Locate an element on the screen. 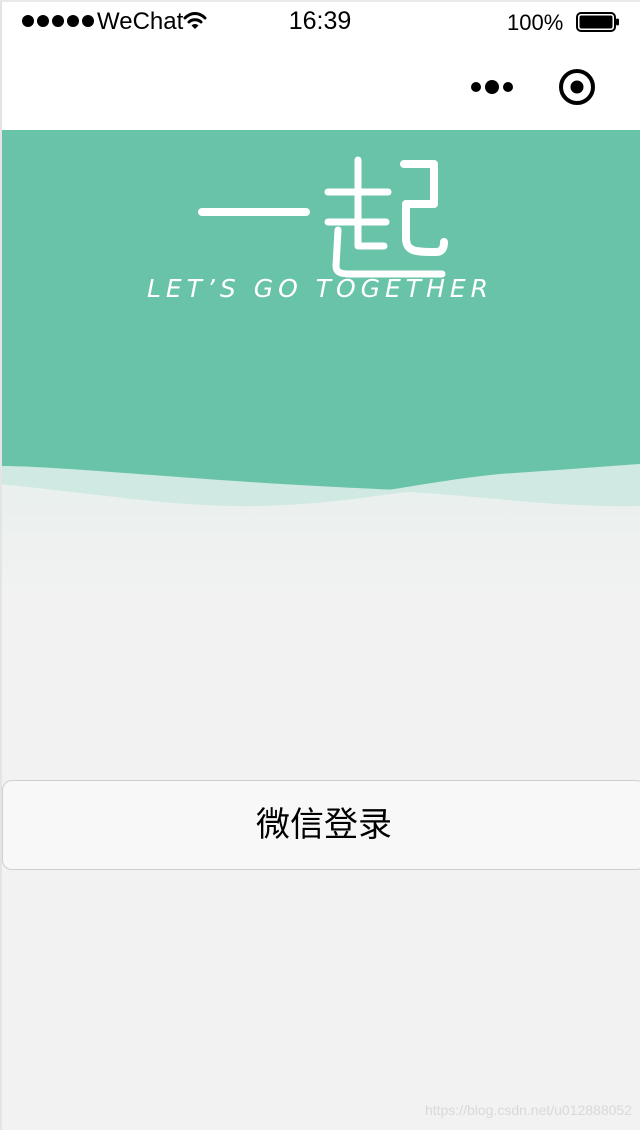 Image resolution: width=640 pixels, height=1130 pixels. status-bar: WeChat 16:39 100% is located at coordinates (320, 22).